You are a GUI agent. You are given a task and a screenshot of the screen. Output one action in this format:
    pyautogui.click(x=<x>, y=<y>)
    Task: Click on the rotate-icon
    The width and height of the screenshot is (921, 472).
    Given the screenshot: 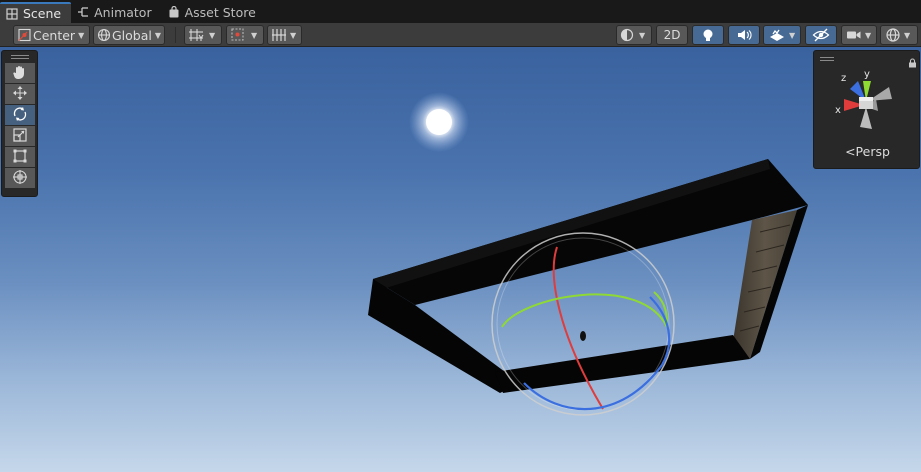 What is the action you would take?
    pyautogui.click(x=20, y=115)
    